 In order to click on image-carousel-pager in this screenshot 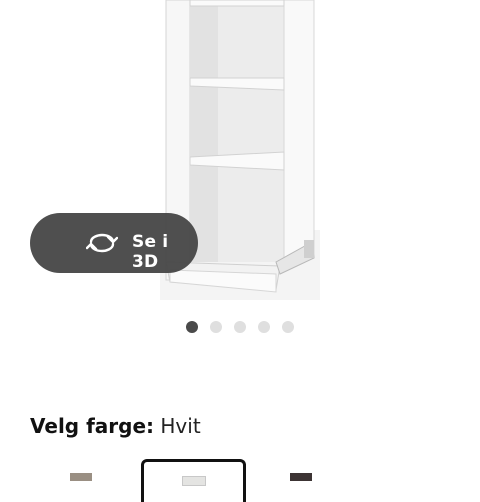, I will do `click(240, 327)`.